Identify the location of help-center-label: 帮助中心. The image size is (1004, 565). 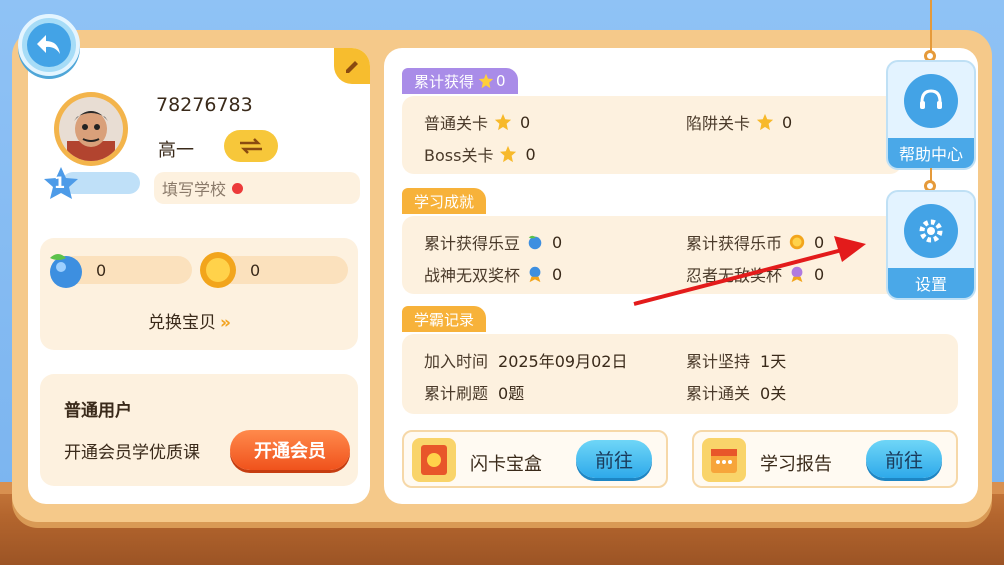
(931, 153).